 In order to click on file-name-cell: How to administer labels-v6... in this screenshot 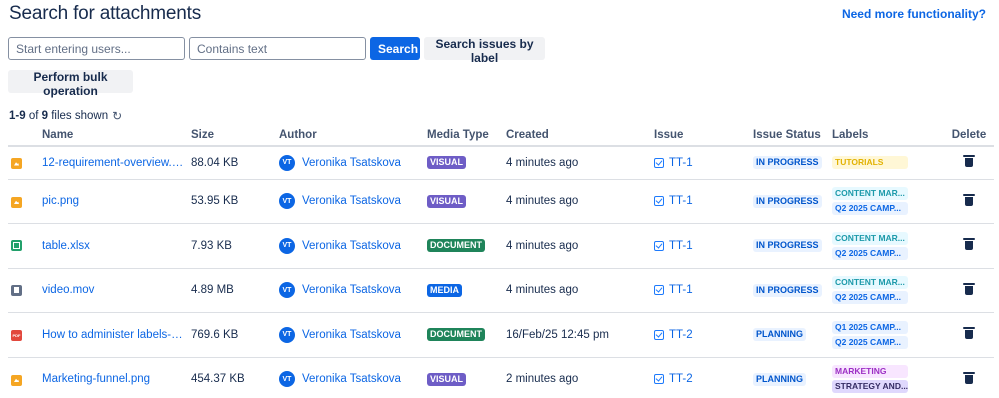, I will do `click(116, 335)`.